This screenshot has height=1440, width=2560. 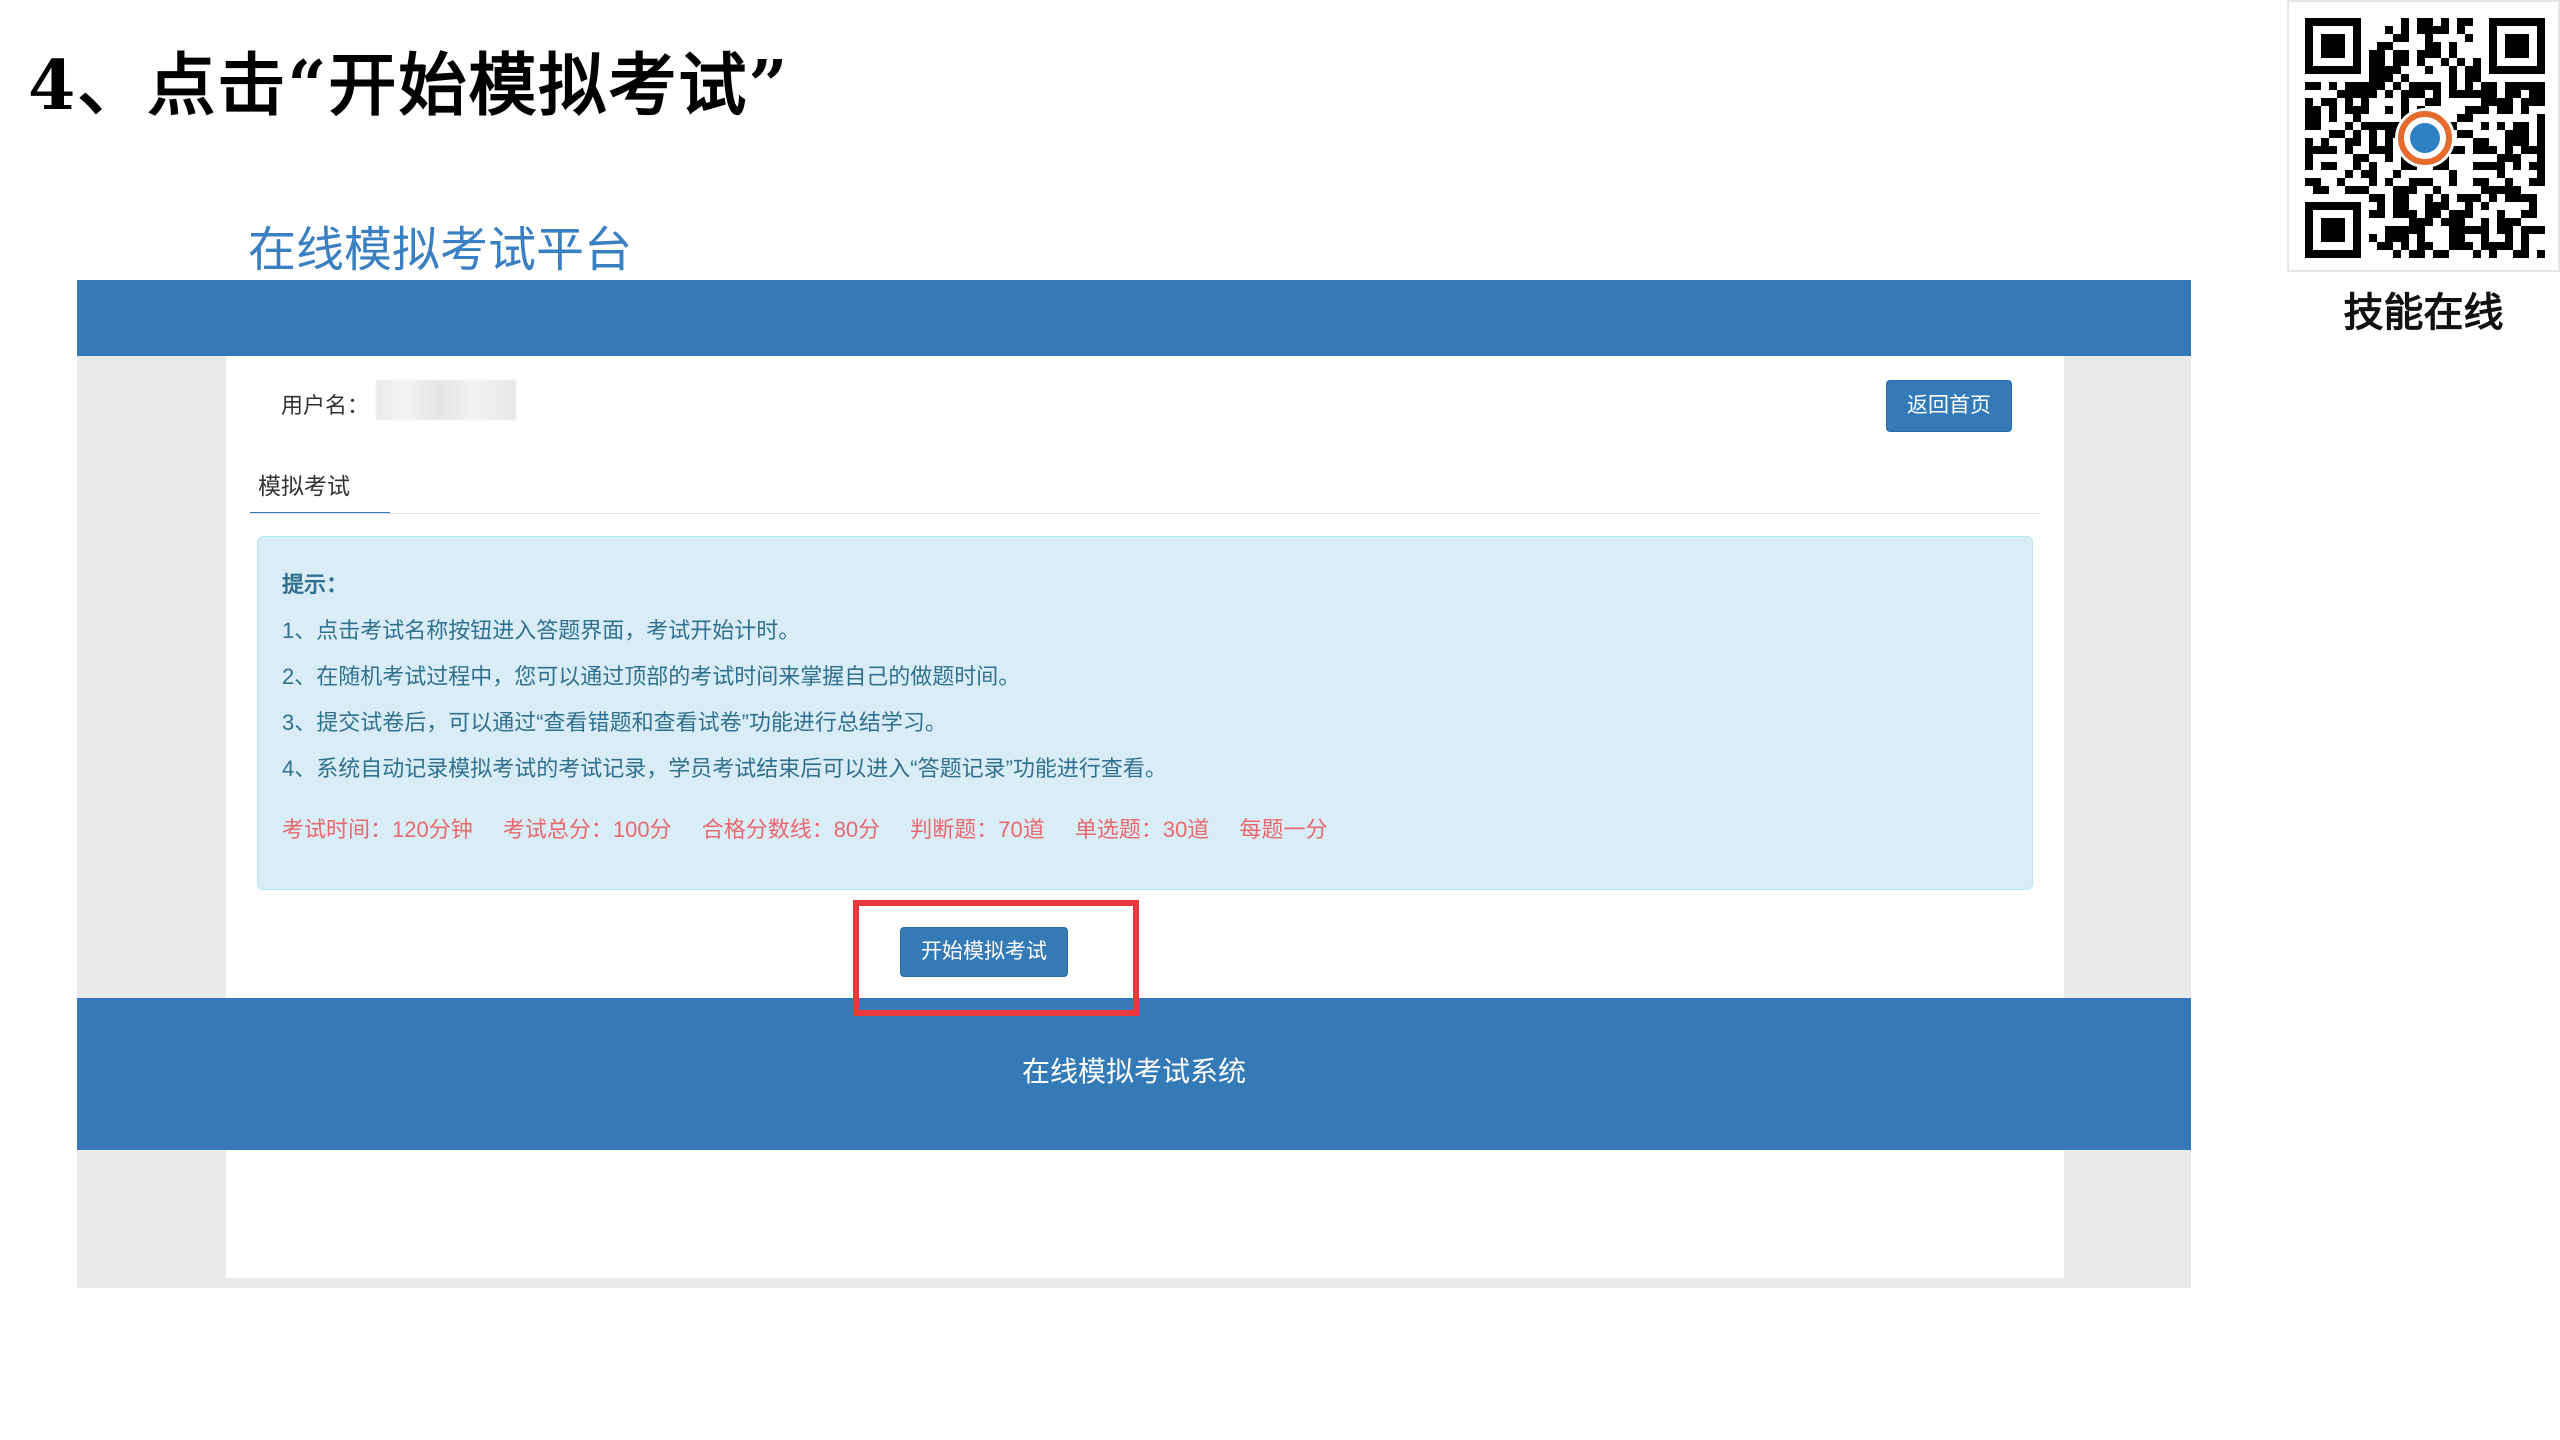 What do you see at coordinates (440, 250) in the screenshot?
I see `platform-title: 在线模拟考试平台` at bounding box center [440, 250].